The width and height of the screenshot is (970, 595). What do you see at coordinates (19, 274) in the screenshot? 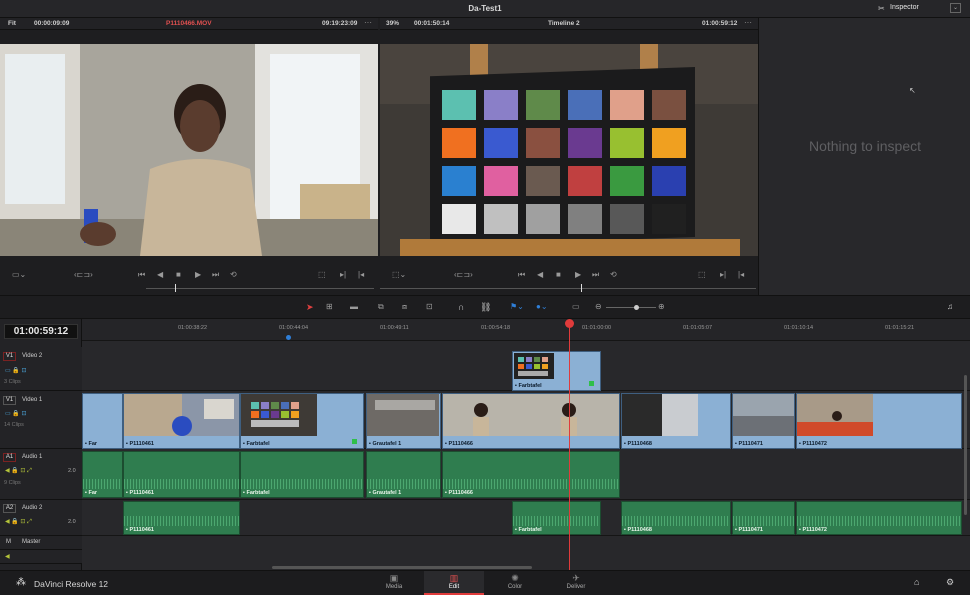
I see `view-options-icon: ▭⌄` at bounding box center [19, 274].